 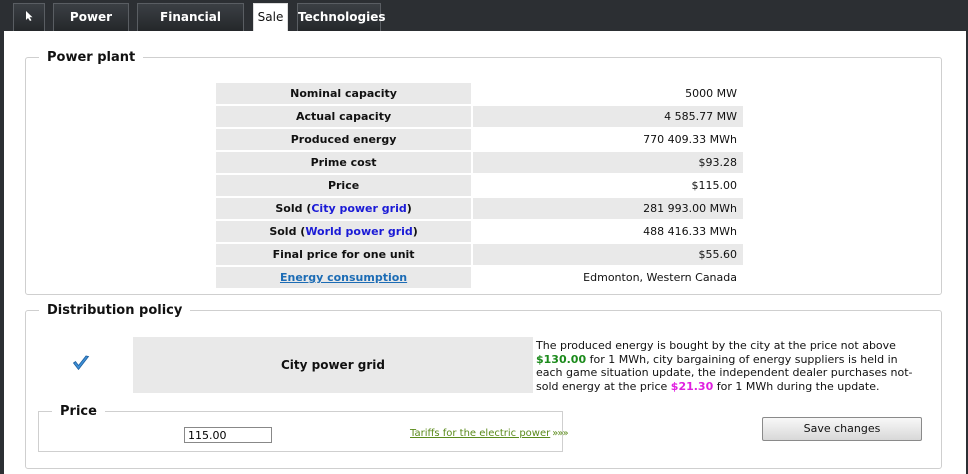 What do you see at coordinates (293, 208) in the screenshot?
I see `sold-city-prefix: Sold (` at bounding box center [293, 208].